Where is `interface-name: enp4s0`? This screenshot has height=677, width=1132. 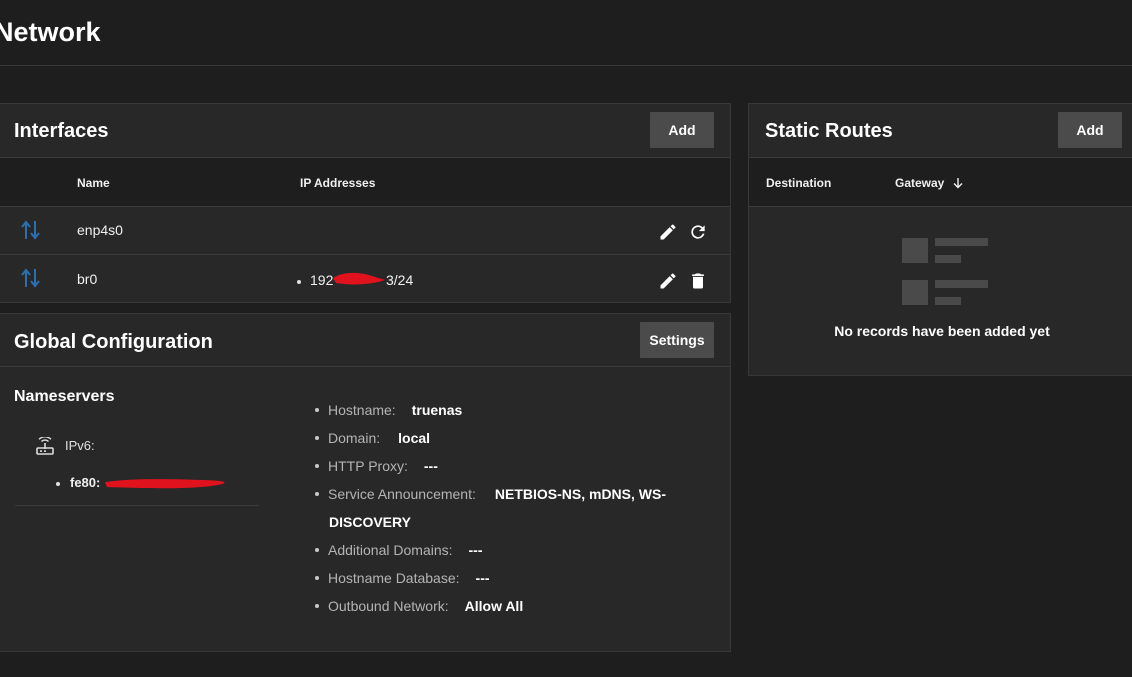
interface-name: enp4s0 is located at coordinates (100, 230).